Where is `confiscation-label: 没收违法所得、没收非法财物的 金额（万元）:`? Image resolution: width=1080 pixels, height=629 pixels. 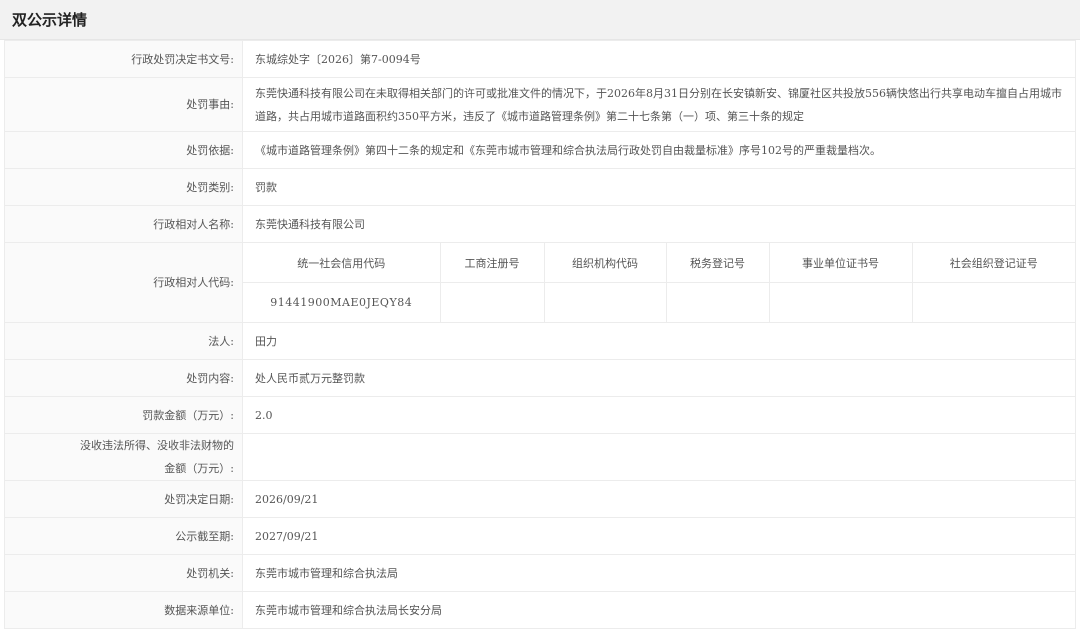 confiscation-label: 没收违法所得、没收非法财物的 金额（万元）: is located at coordinates (123, 457).